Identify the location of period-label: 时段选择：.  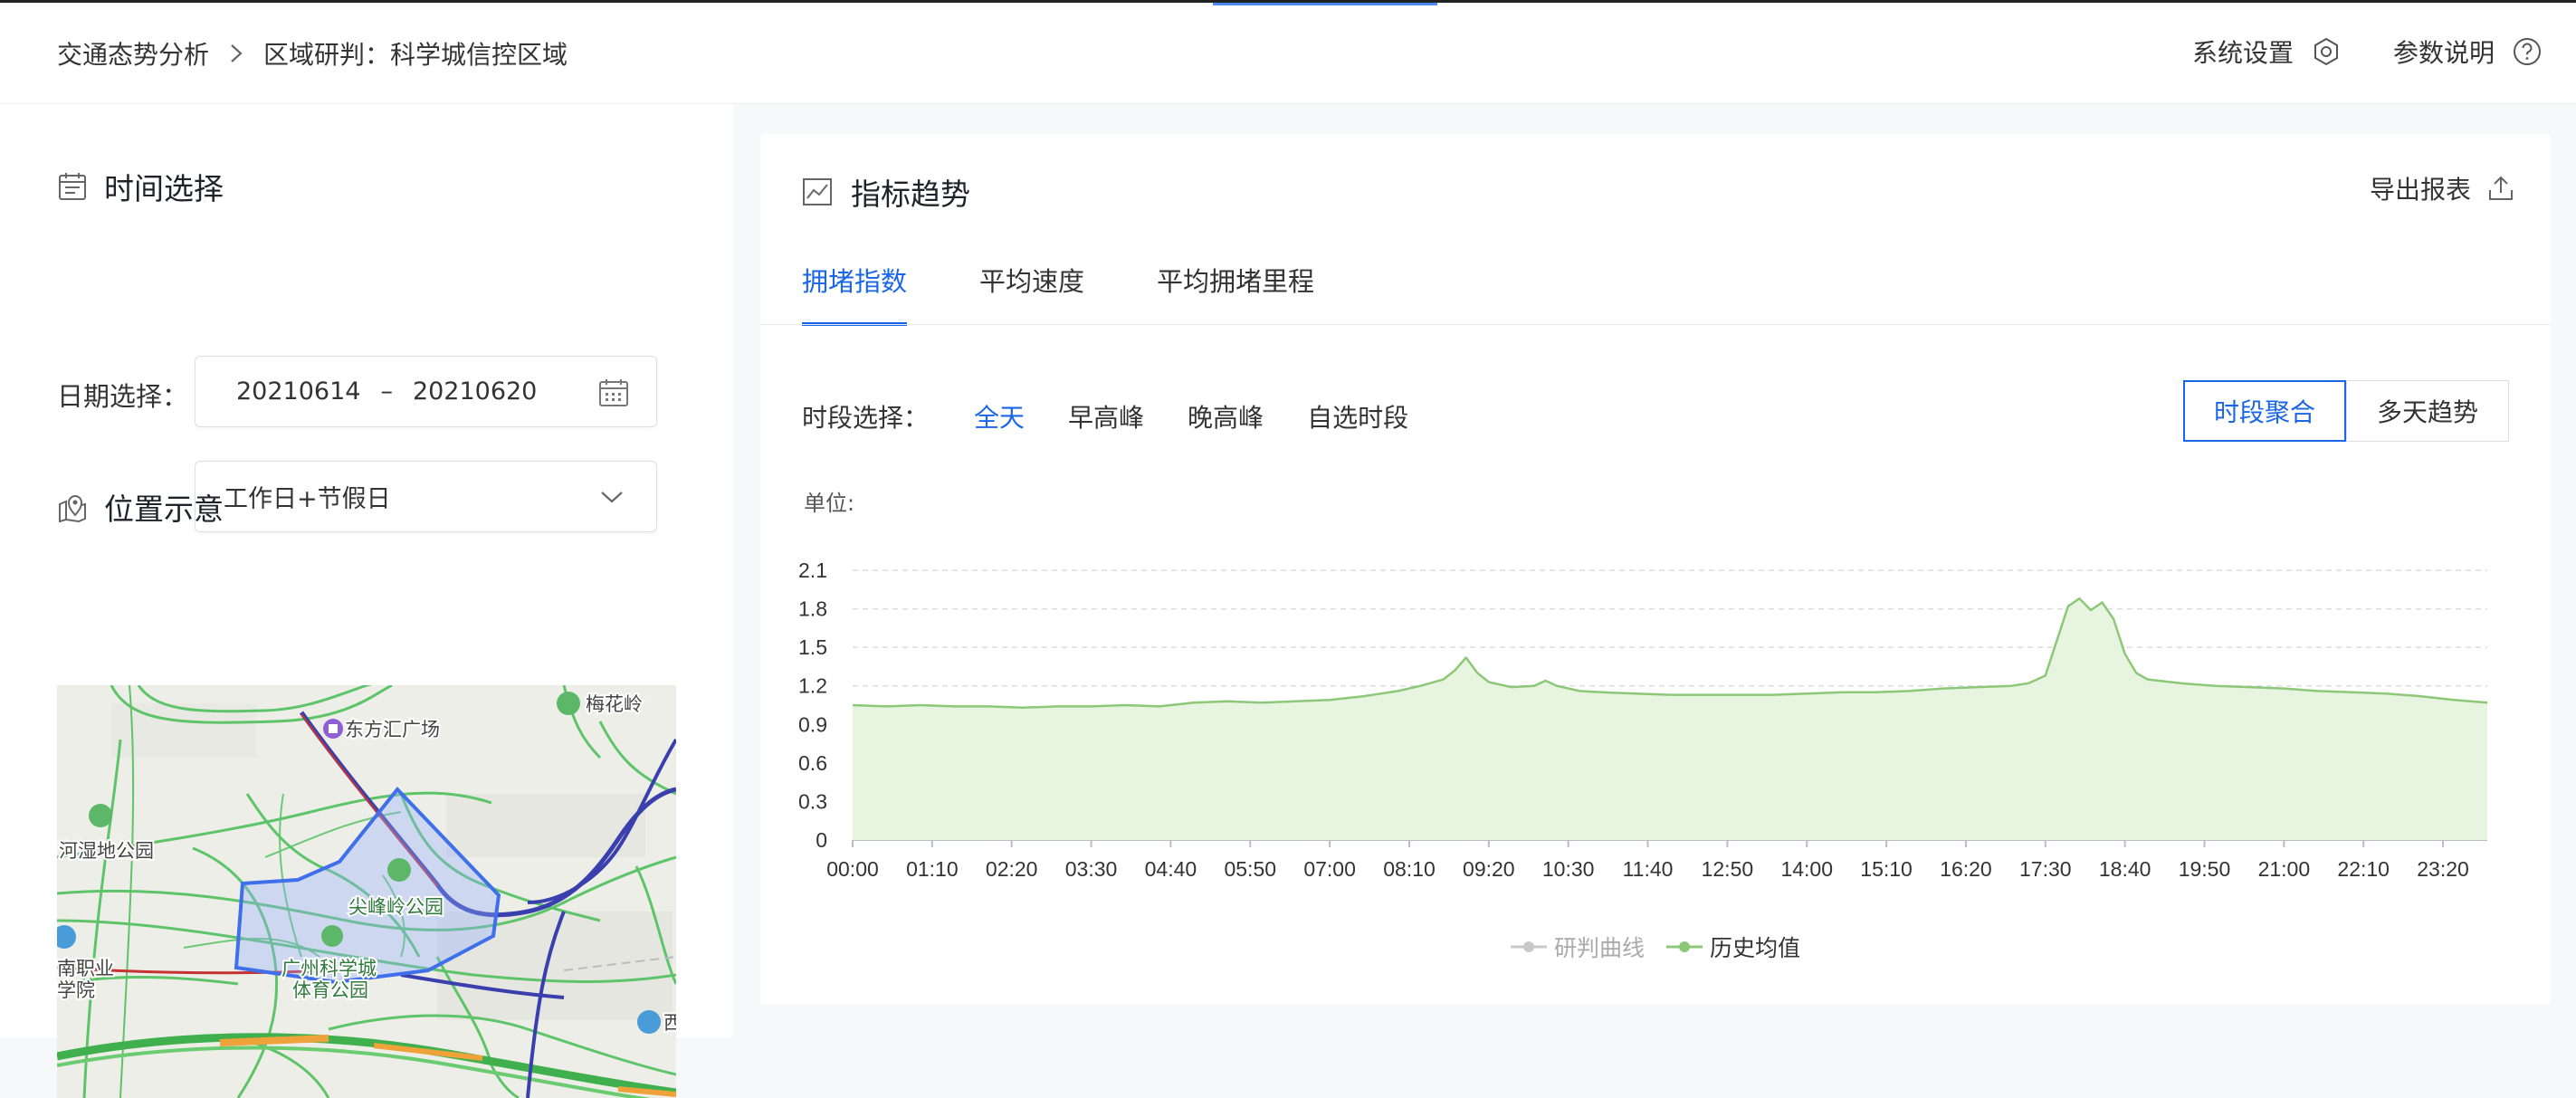
(865, 416).